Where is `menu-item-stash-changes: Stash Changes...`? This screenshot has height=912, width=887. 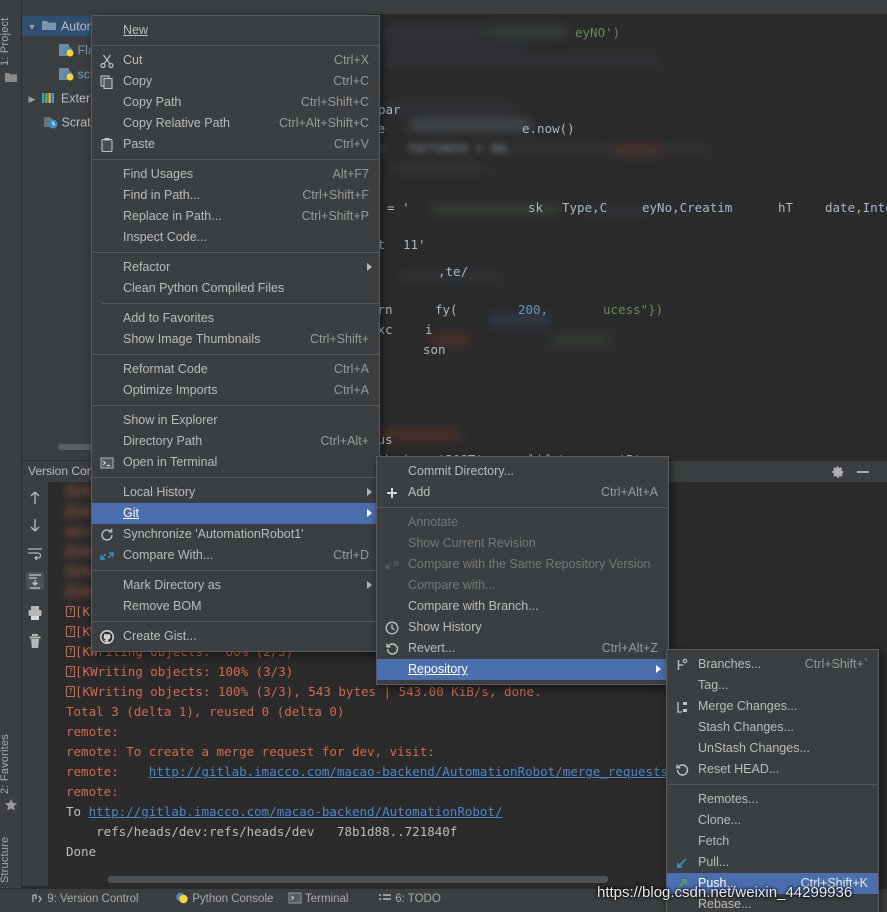
menu-item-stash-changes: Stash Changes... is located at coordinates (772, 727).